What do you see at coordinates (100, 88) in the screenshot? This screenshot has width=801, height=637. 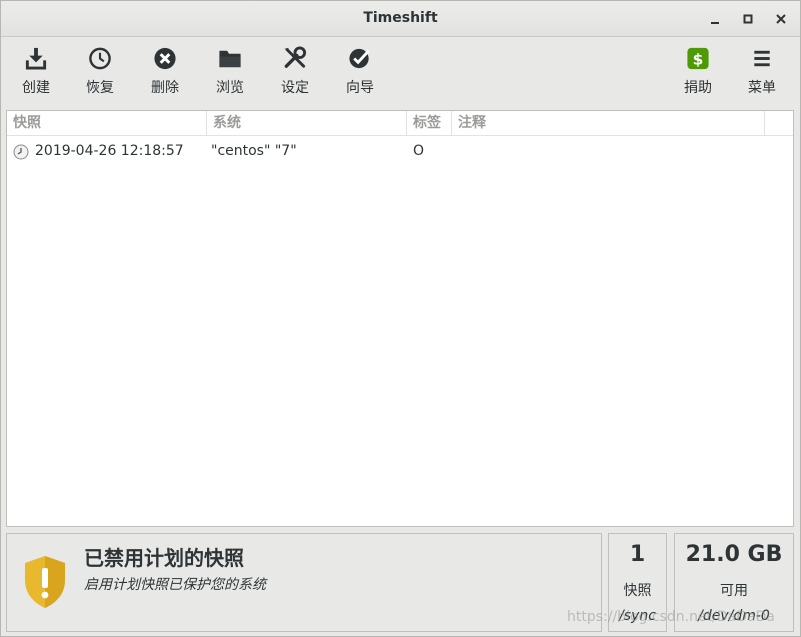 I see `restore-label: 恢复` at bounding box center [100, 88].